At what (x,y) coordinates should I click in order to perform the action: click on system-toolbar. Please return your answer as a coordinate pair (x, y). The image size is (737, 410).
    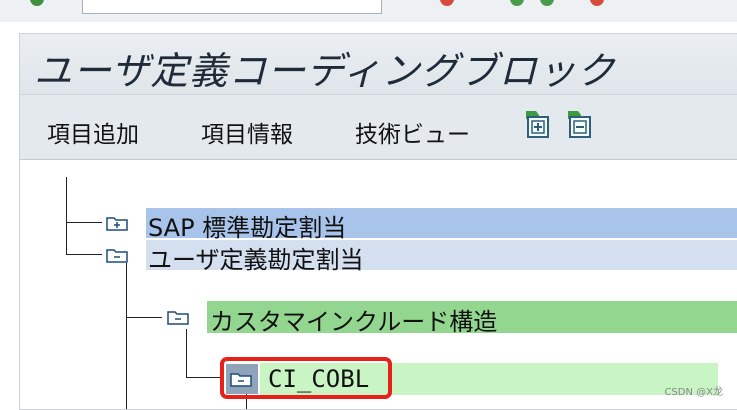
    Looking at the image, I should click on (368, 11).